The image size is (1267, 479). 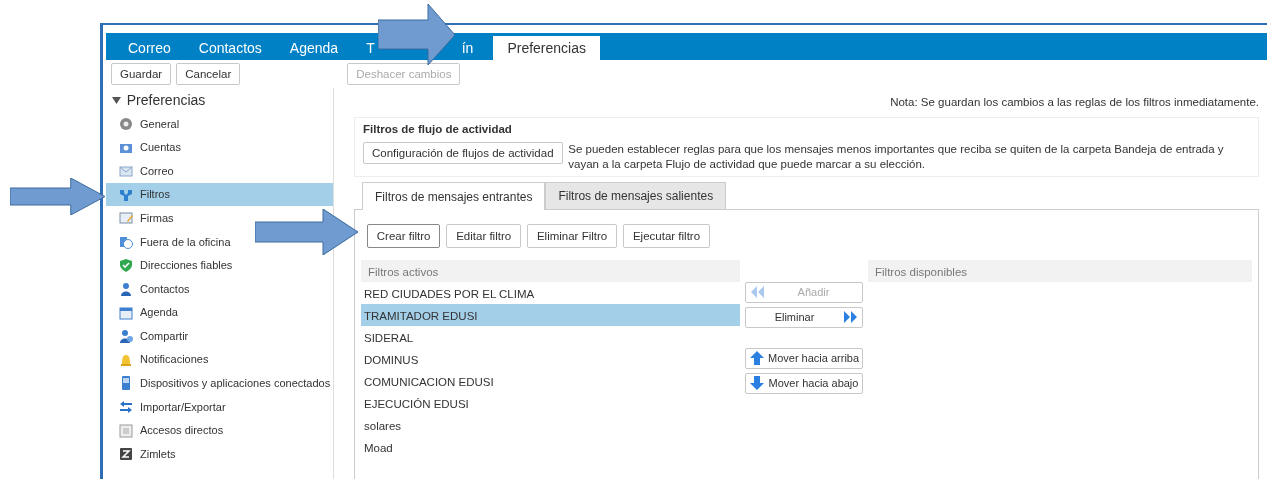 What do you see at coordinates (219, 194) in the screenshot?
I see `sidebar-item: Filtros` at bounding box center [219, 194].